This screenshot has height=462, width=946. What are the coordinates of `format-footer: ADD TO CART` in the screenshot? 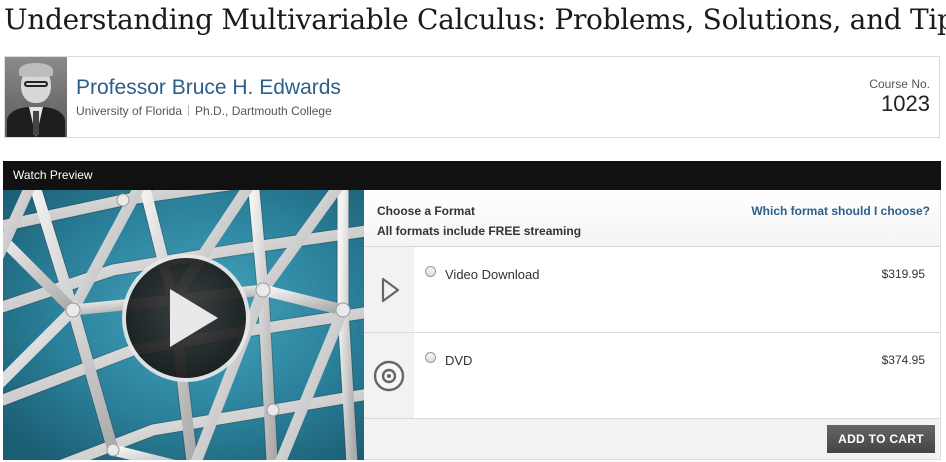 It's located at (652, 439).